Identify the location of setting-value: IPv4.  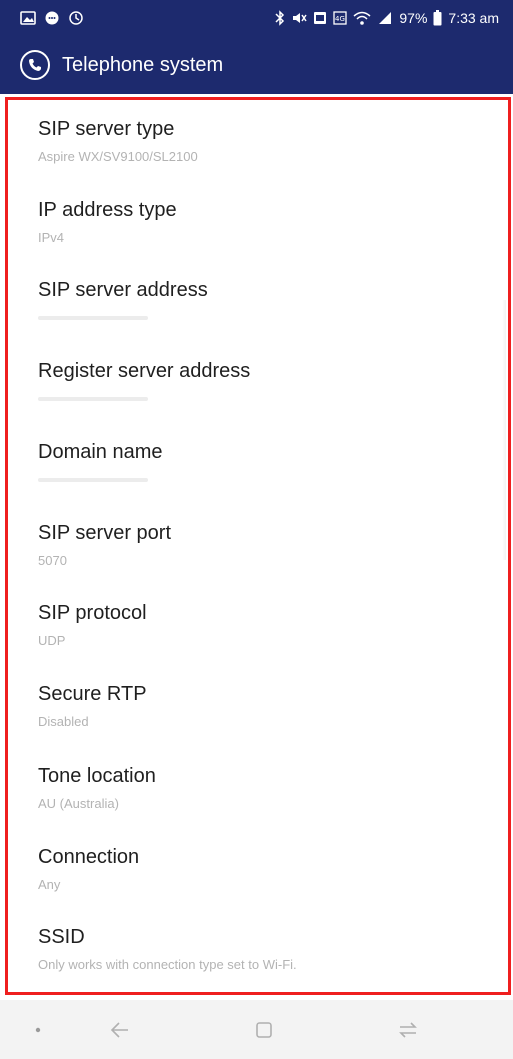
(51, 237).